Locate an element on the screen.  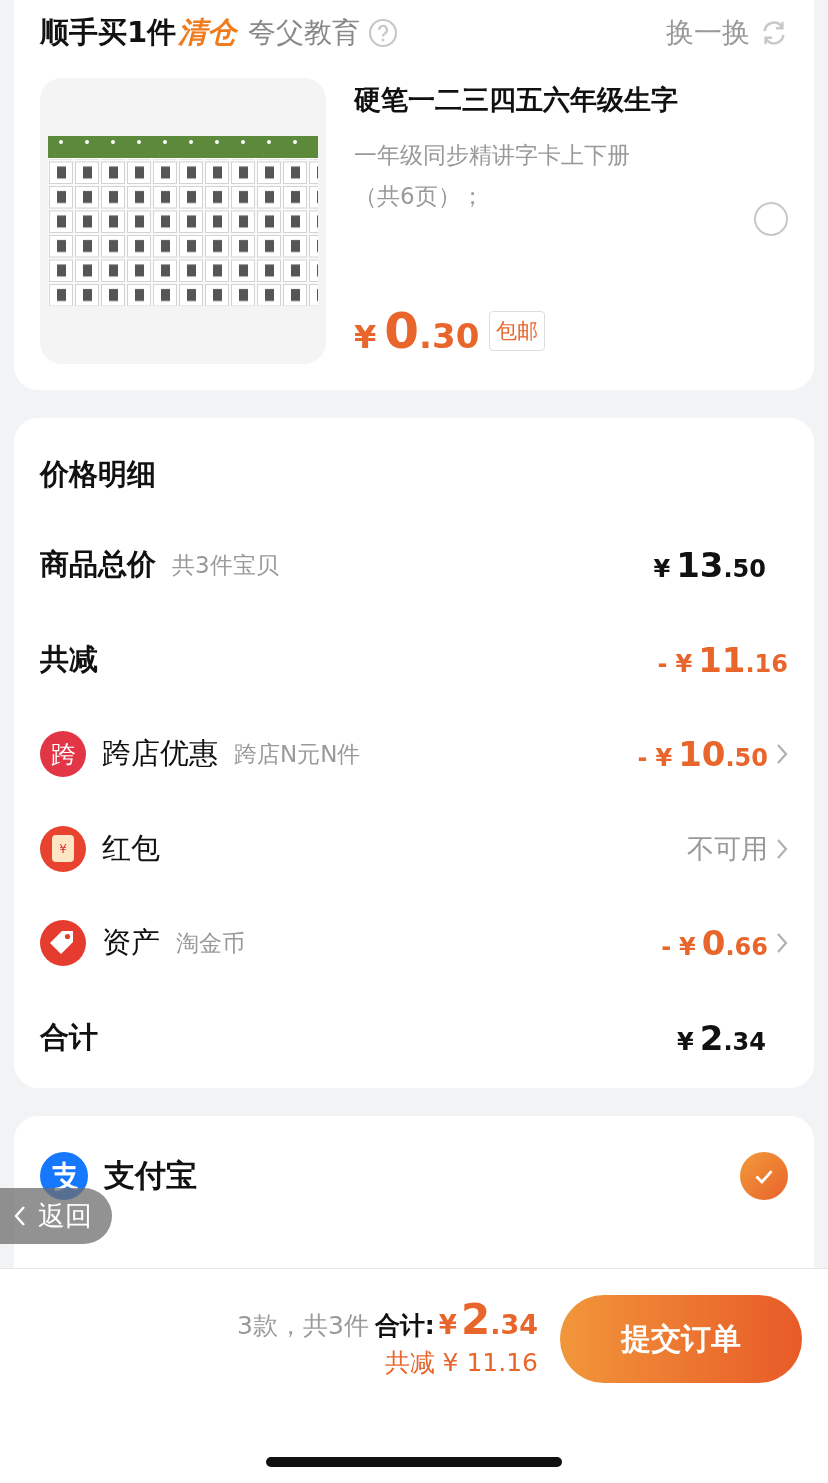
row-amount: - ¥ 0.66 is located at coordinates (714, 943).